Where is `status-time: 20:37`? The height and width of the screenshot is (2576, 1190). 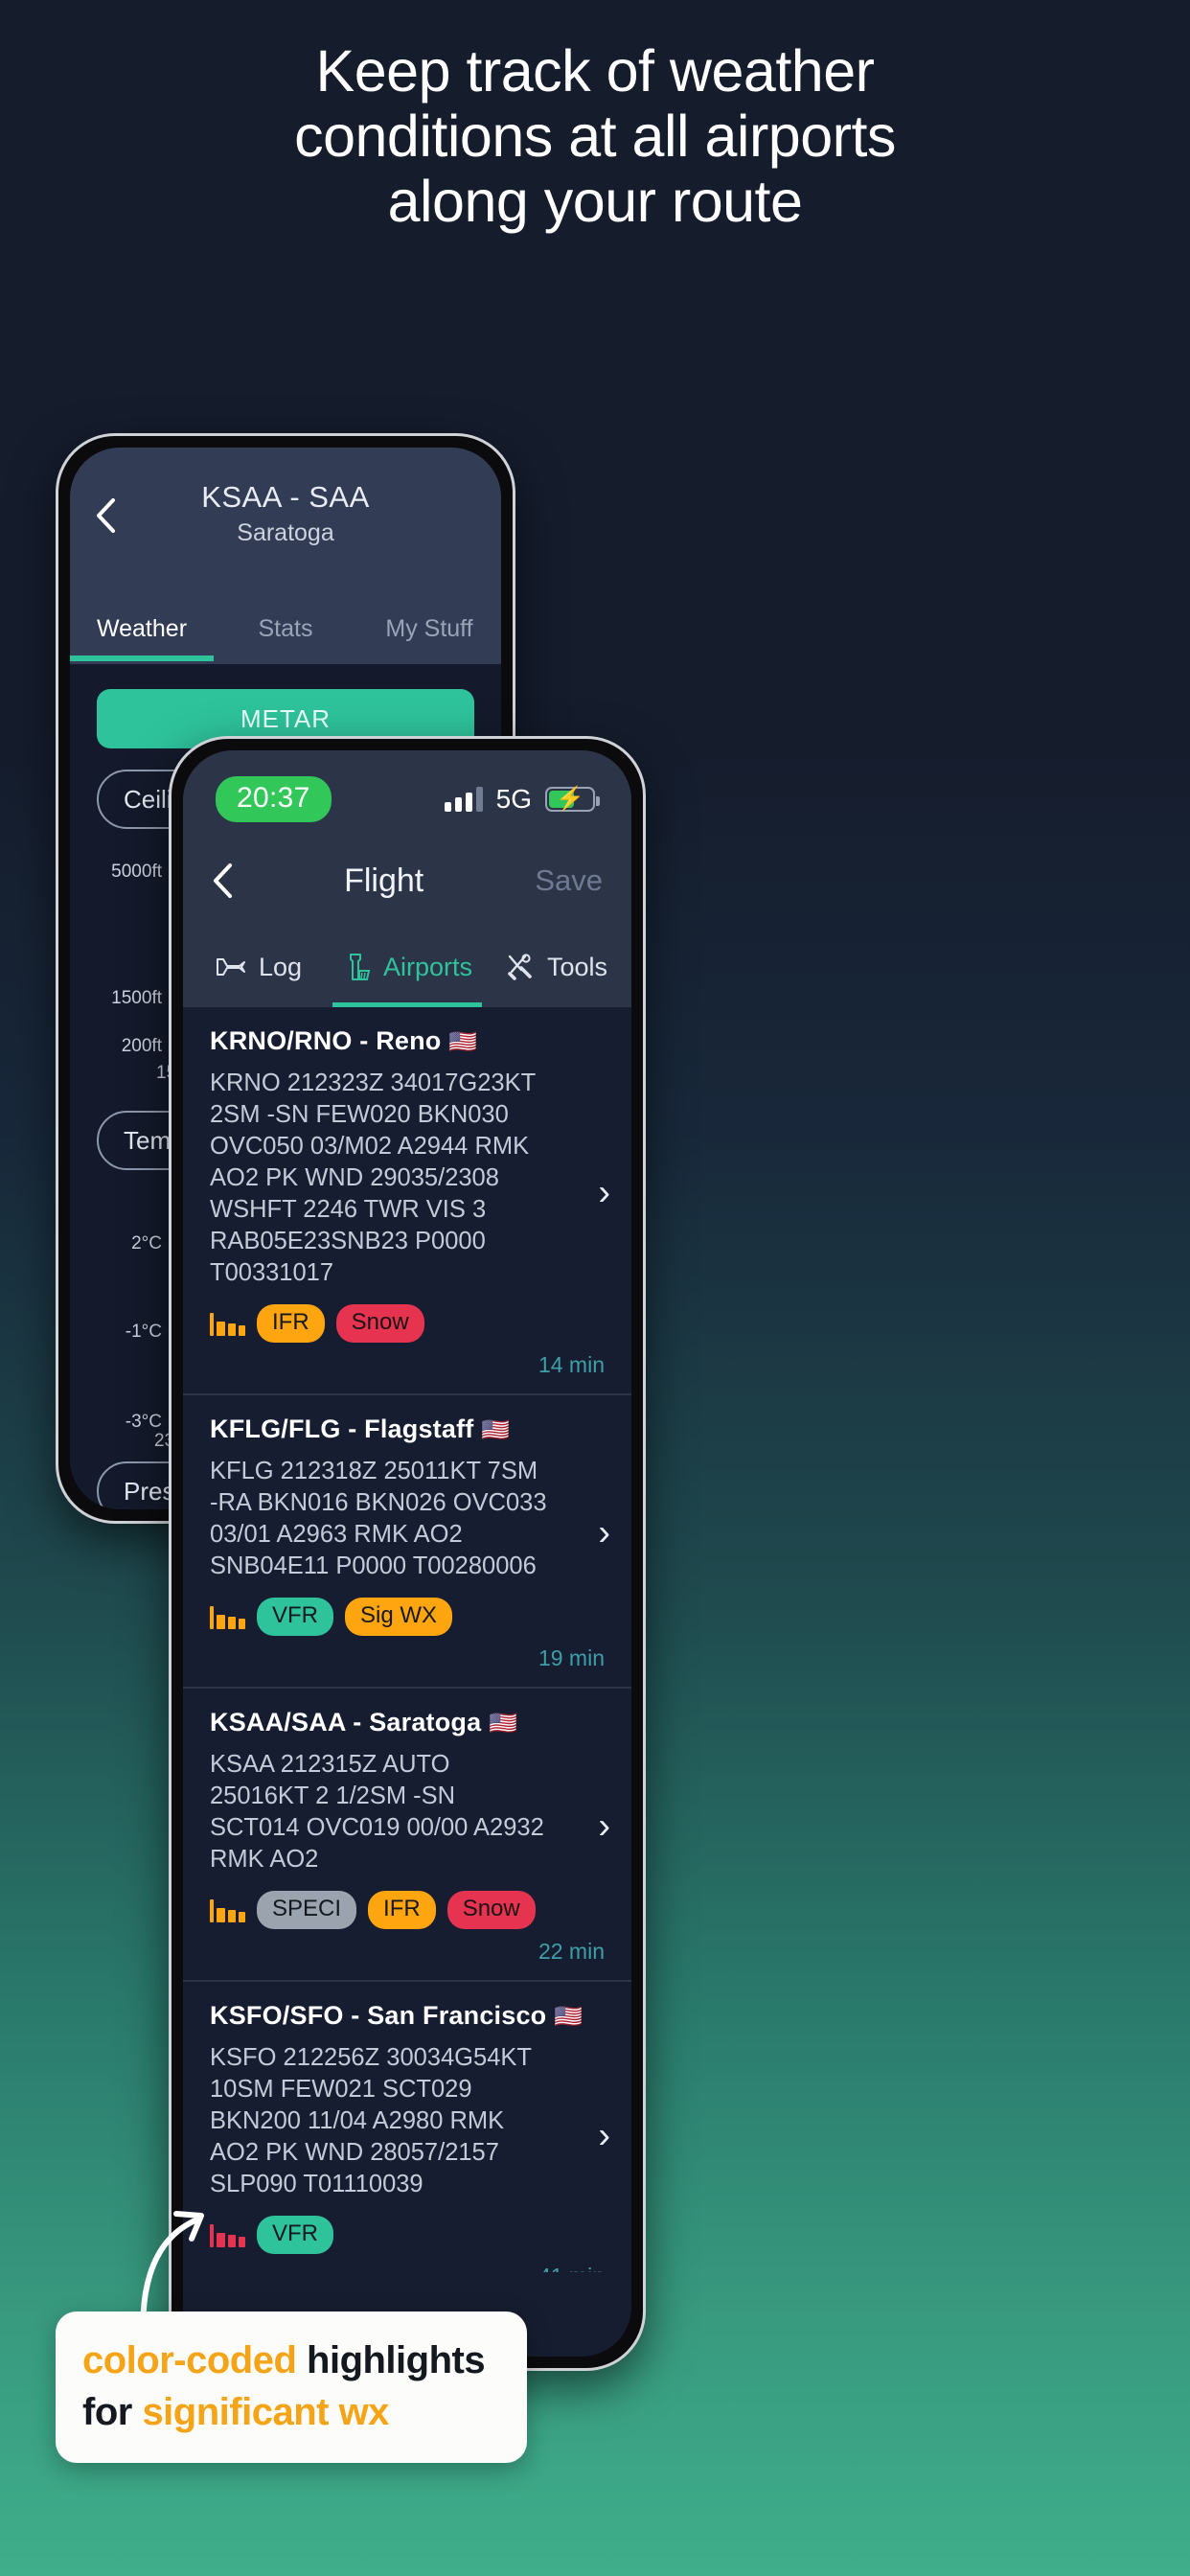 status-time: 20:37 is located at coordinates (274, 799).